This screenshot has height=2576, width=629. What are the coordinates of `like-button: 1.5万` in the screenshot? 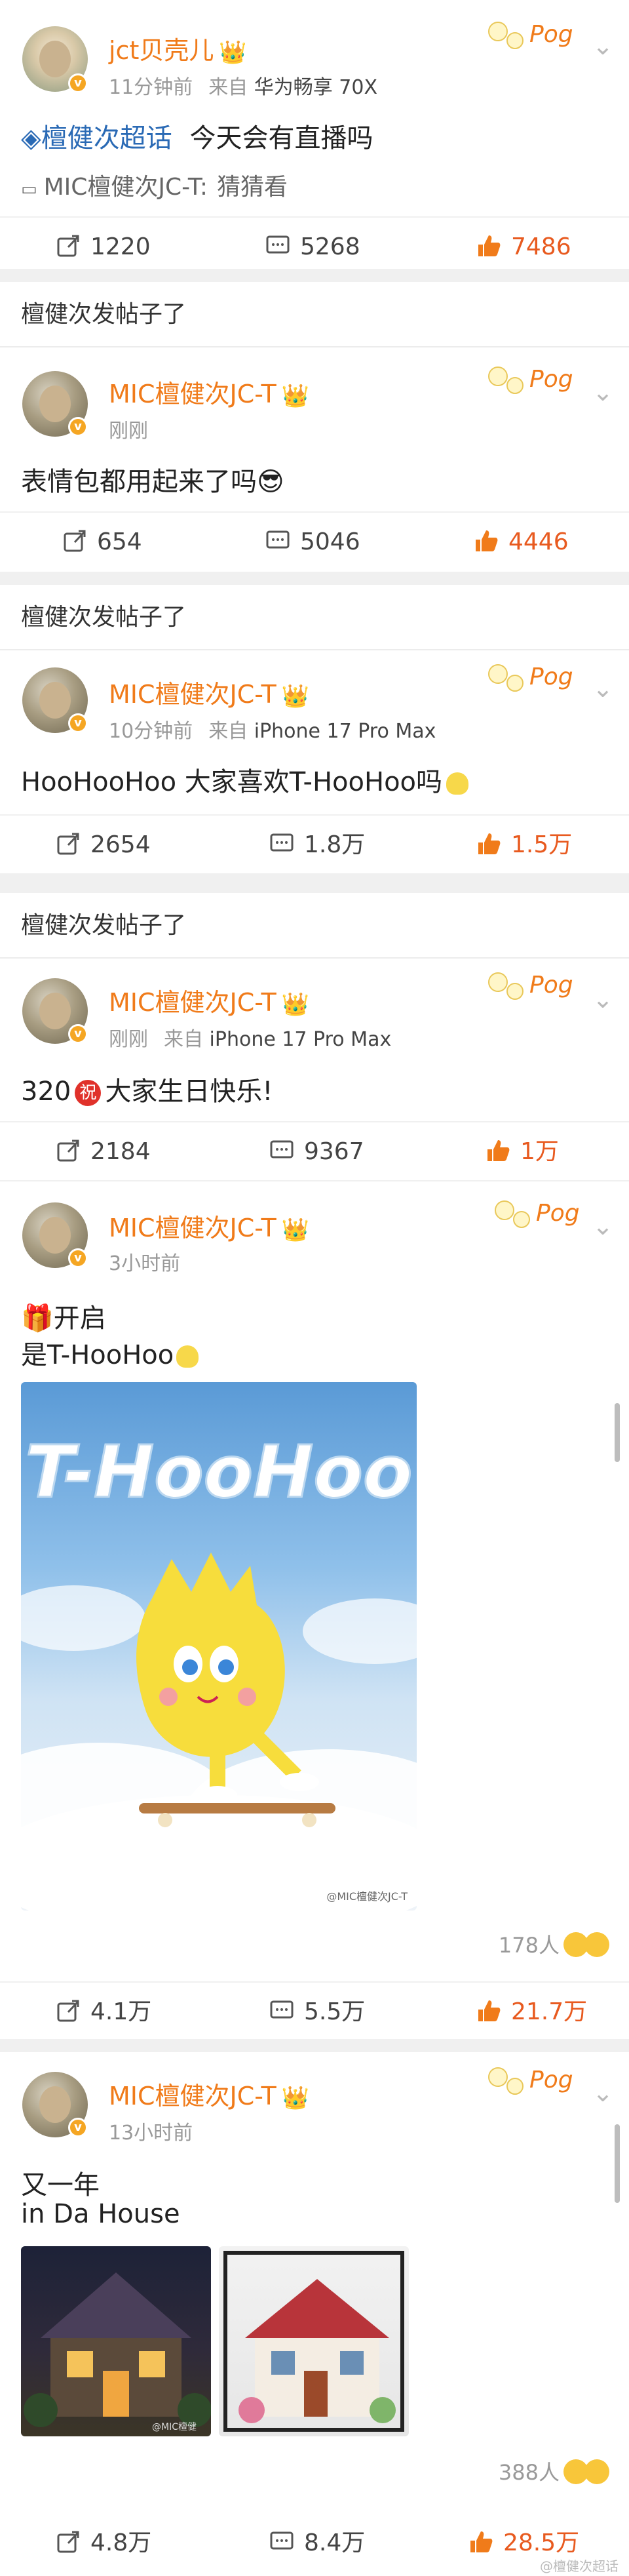 It's located at (524, 845).